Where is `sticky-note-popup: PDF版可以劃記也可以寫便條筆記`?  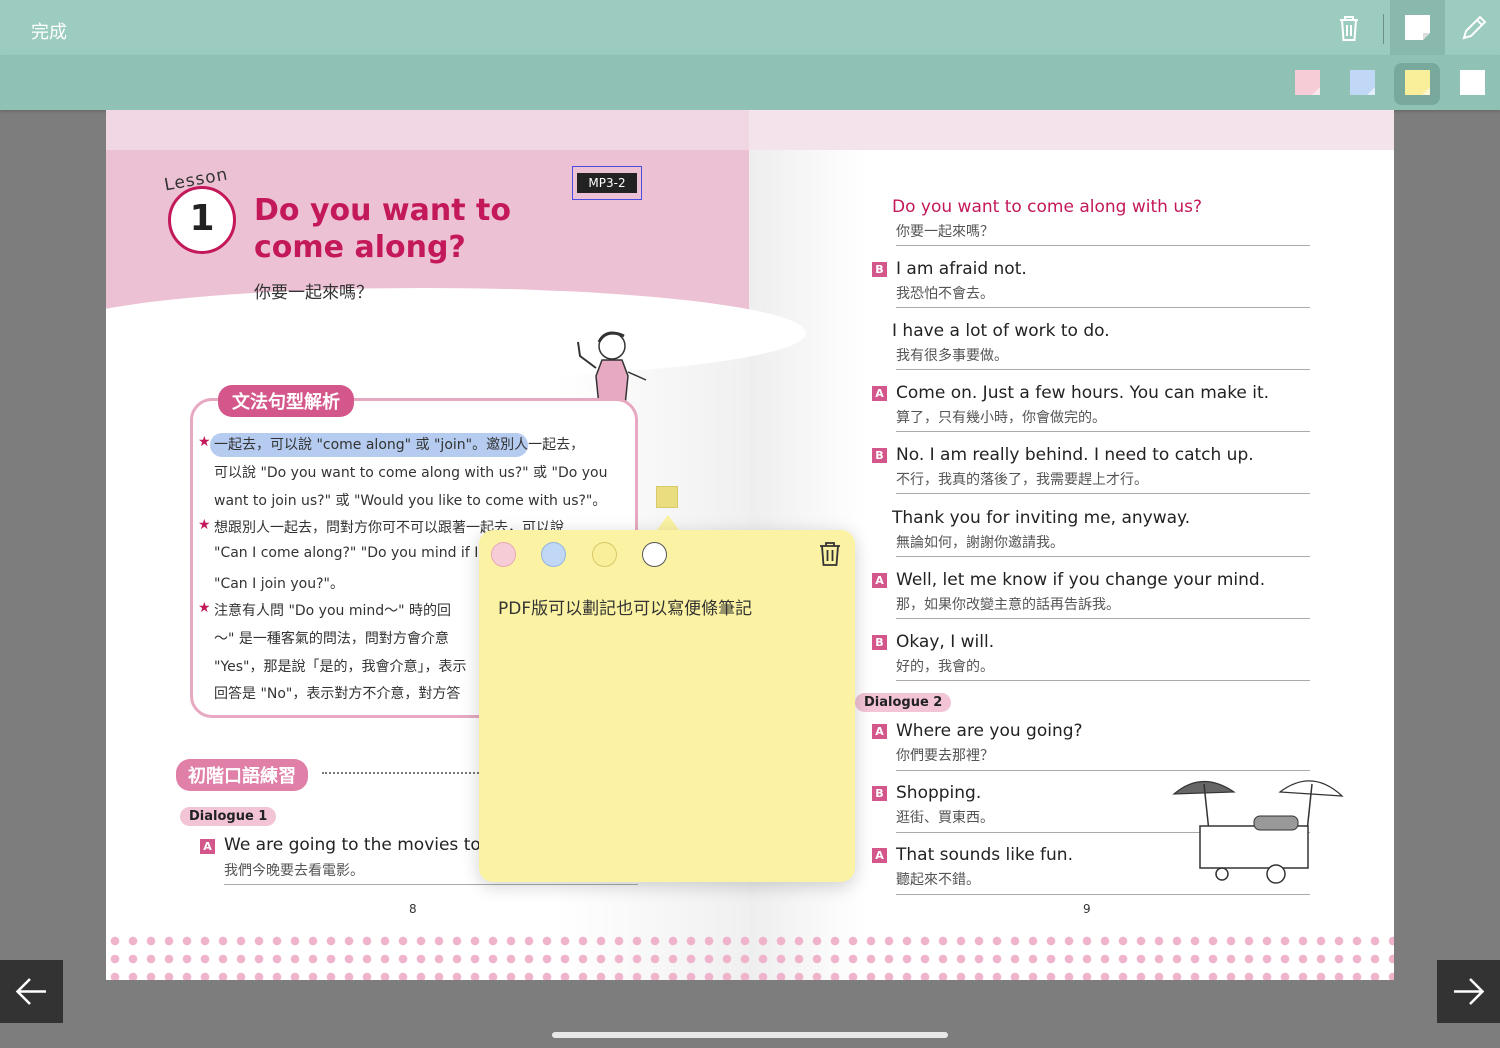 sticky-note-popup: PDF版可以劃記也可以寫便條筆記 is located at coordinates (667, 706).